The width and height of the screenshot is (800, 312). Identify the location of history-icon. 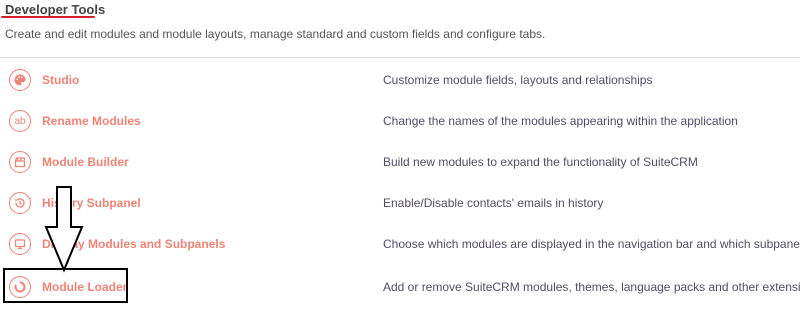
(20, 203).